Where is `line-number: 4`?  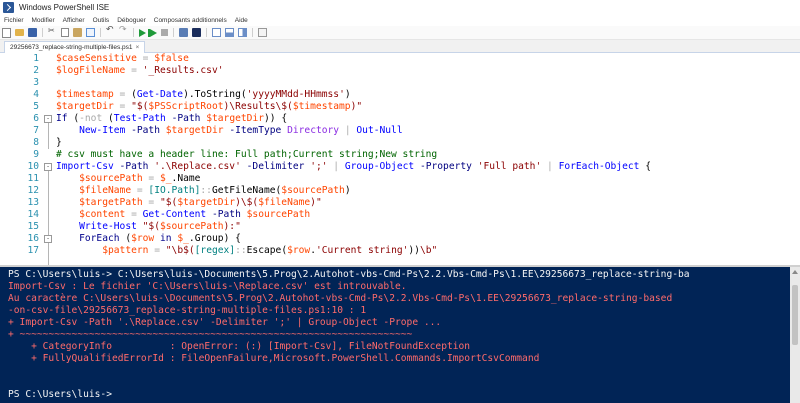 line-number: 4 is located at coordinates (36, 94).